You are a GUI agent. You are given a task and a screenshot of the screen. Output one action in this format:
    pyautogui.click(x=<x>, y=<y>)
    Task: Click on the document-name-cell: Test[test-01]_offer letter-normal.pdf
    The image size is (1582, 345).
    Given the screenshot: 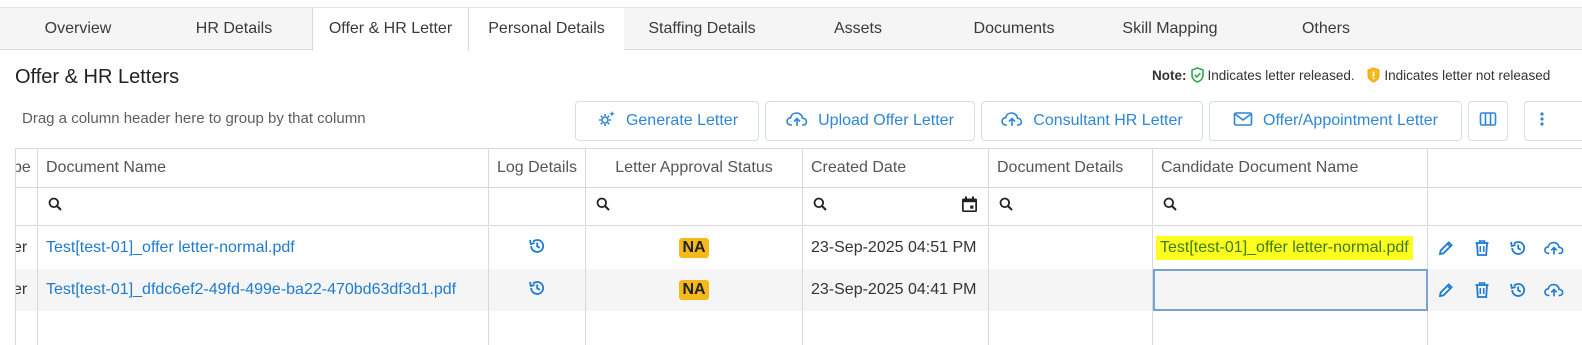 What is the action you would take?
    pyautogui.click(x=263, y=248)
    